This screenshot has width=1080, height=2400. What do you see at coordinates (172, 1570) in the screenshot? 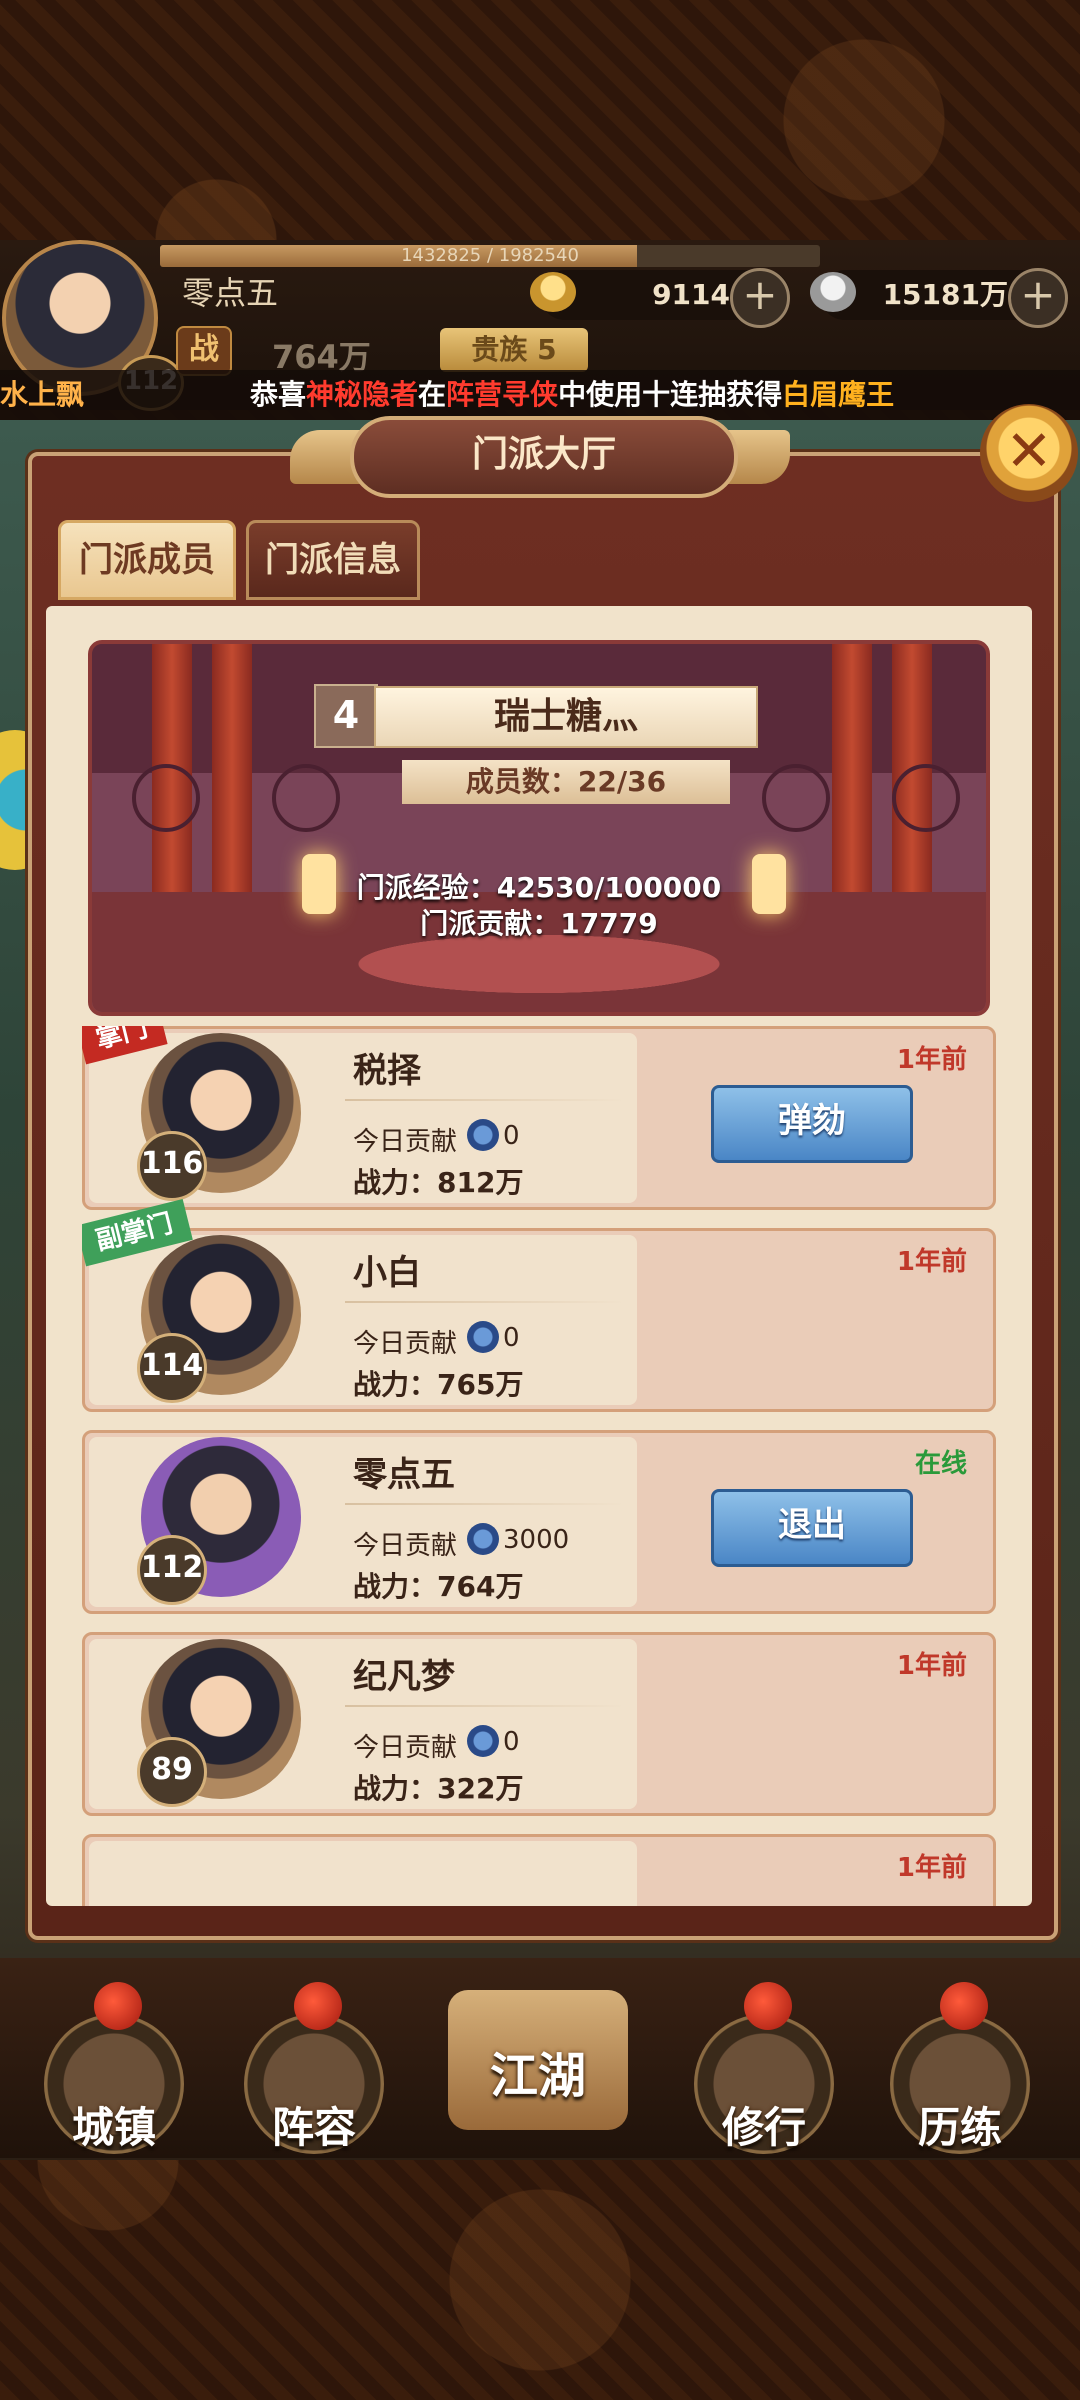
I see `member-level: 112` at bounding box center [172, 1570].